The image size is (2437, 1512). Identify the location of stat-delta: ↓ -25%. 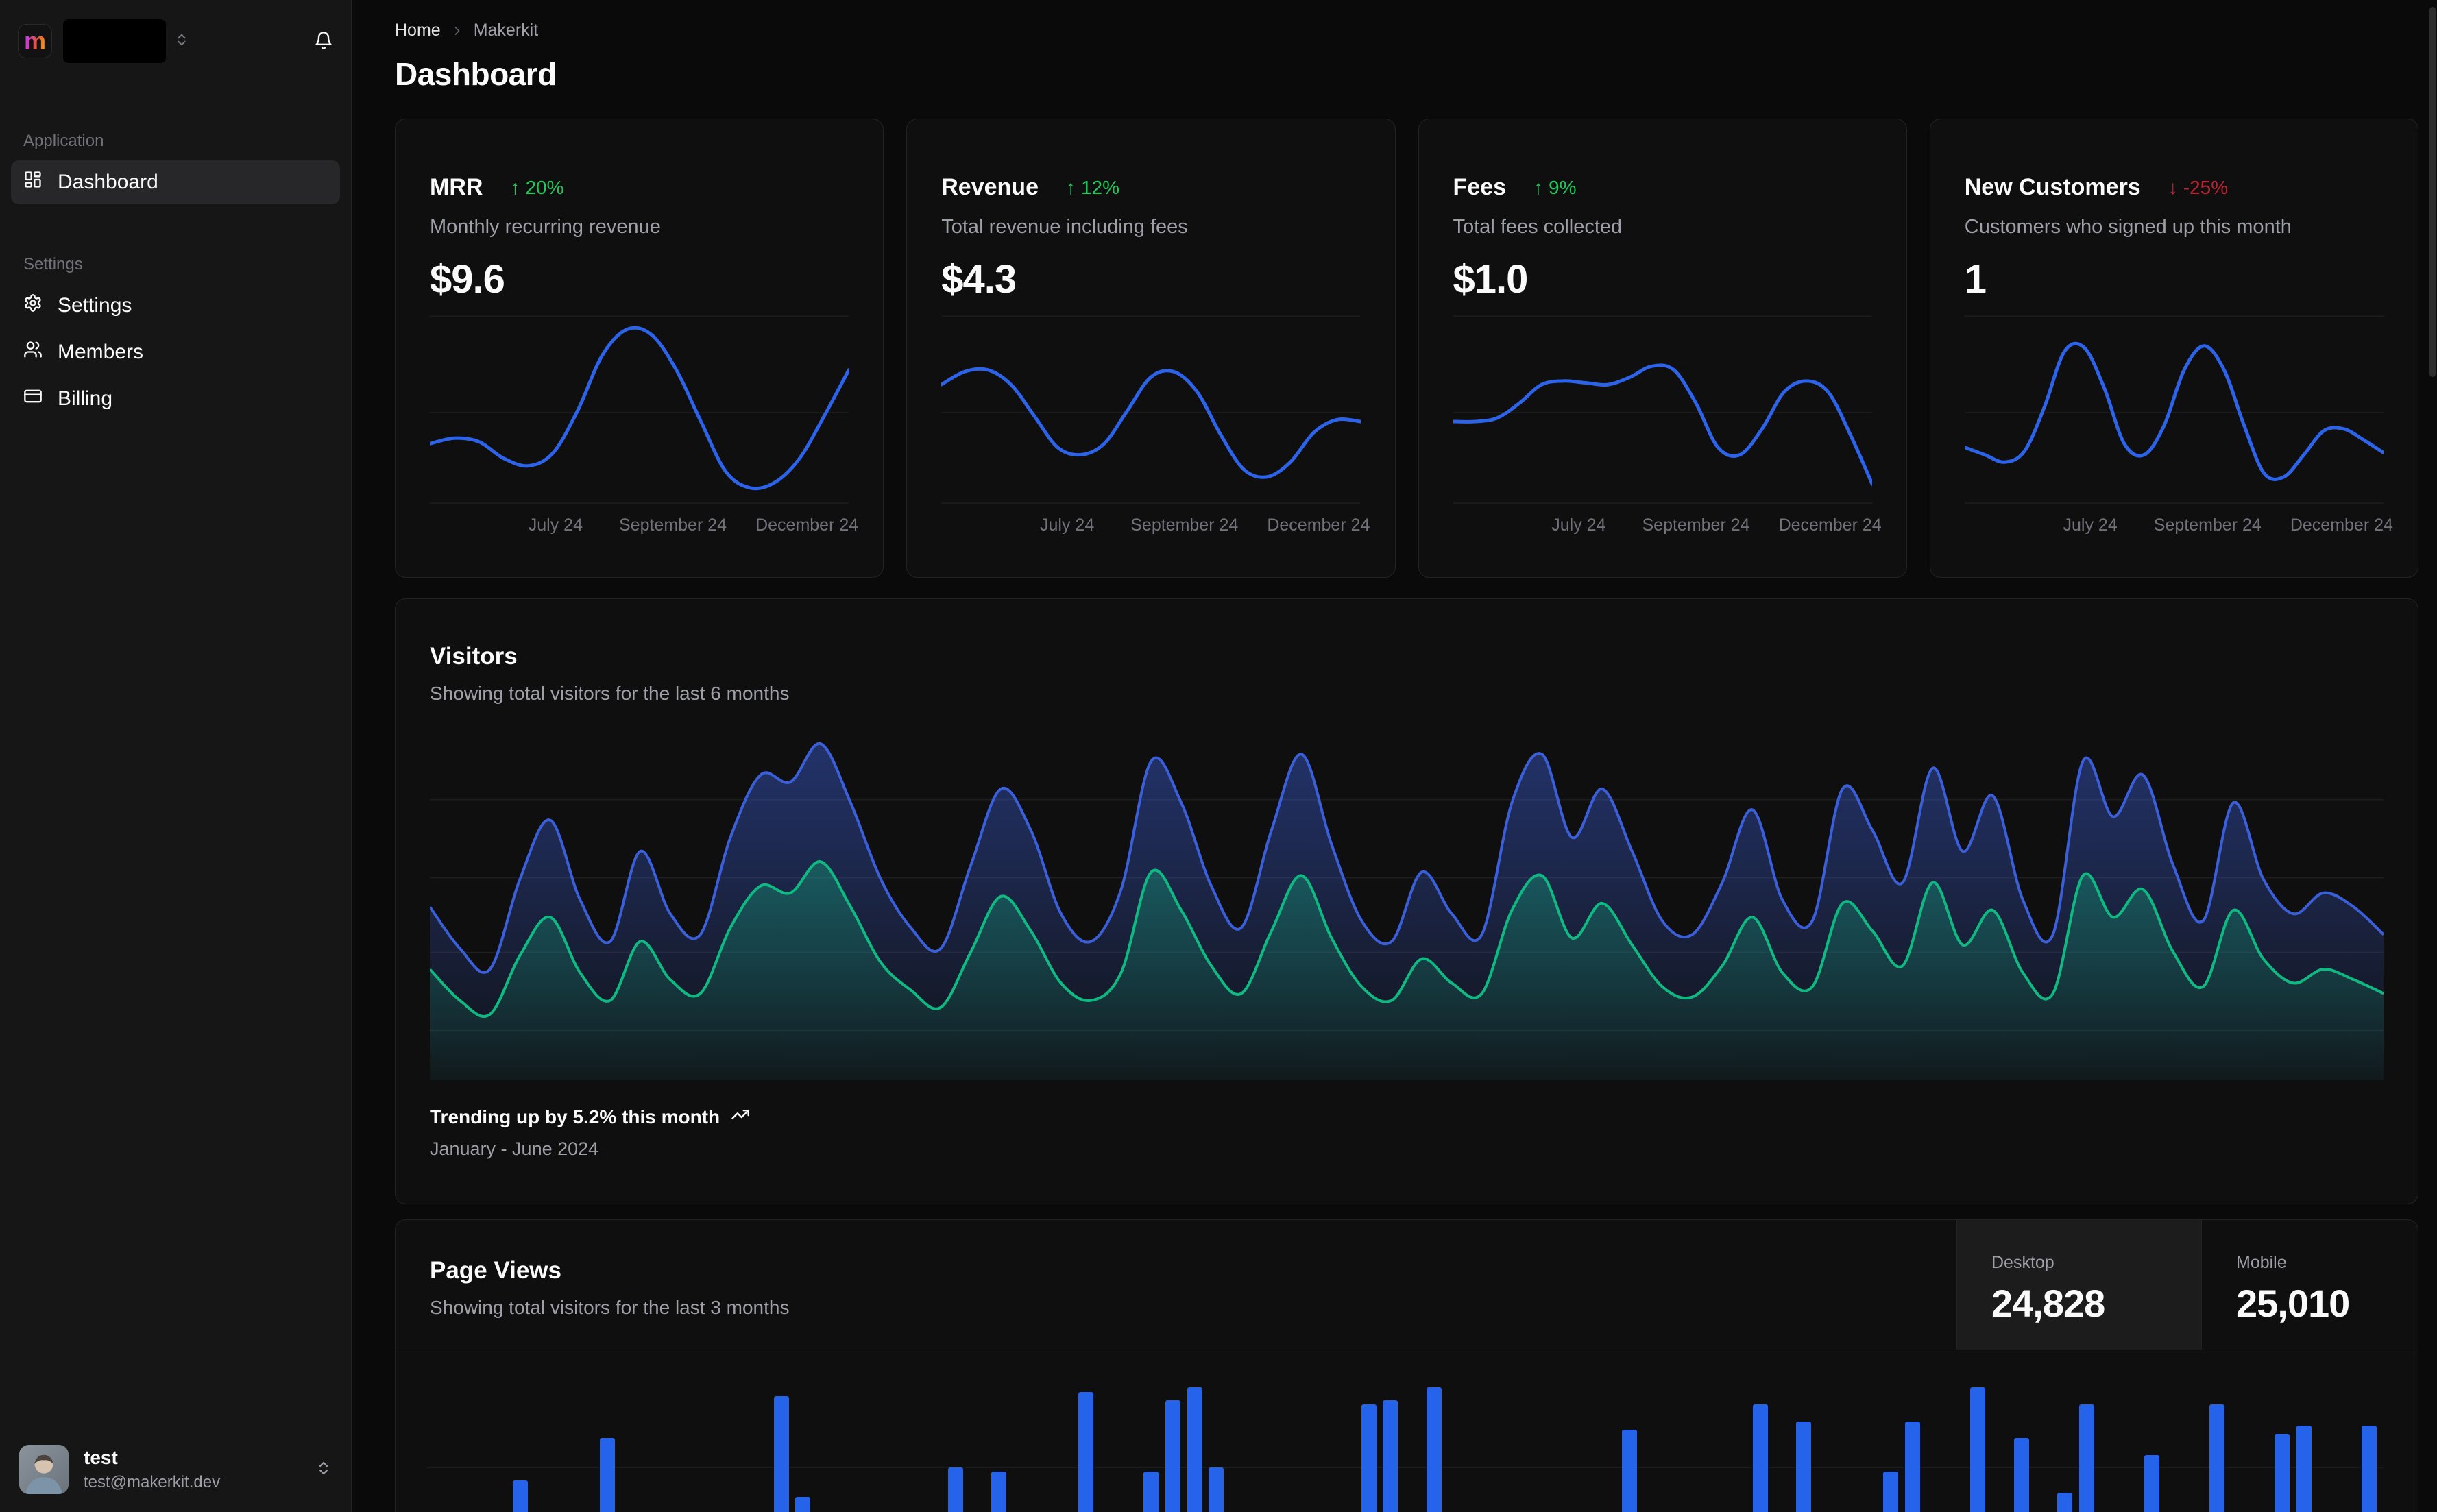
(2198, 187).